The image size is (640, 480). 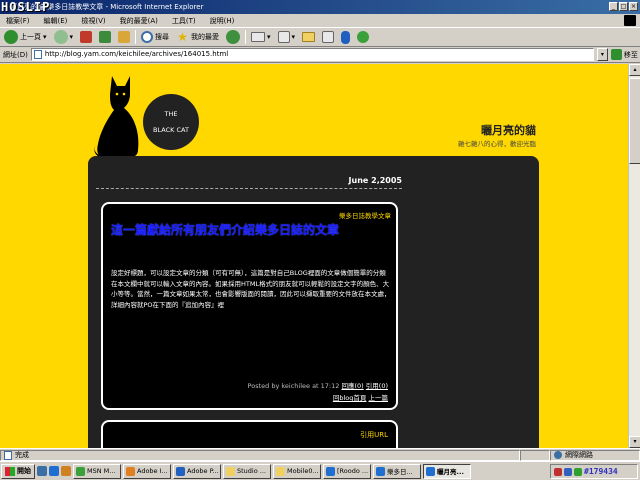 What do you see at coordinates (568, 471) in the screenshot?
I see `tray-network-icon` at bounding box center [568, 471].